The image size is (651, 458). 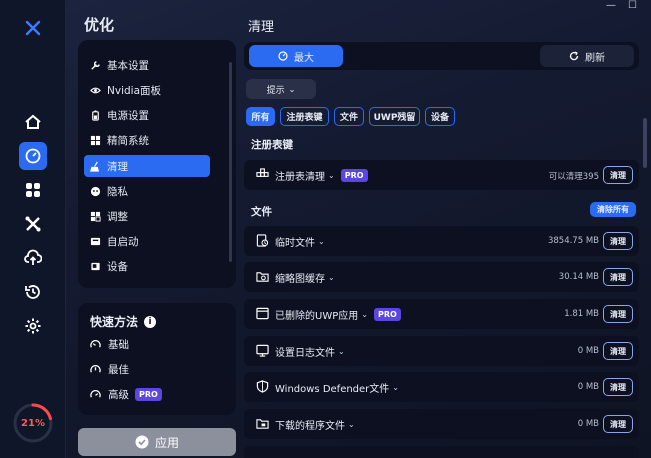 I want to click on row-label: 下载的程序文件 ⌄, so click(x=315, y=424).